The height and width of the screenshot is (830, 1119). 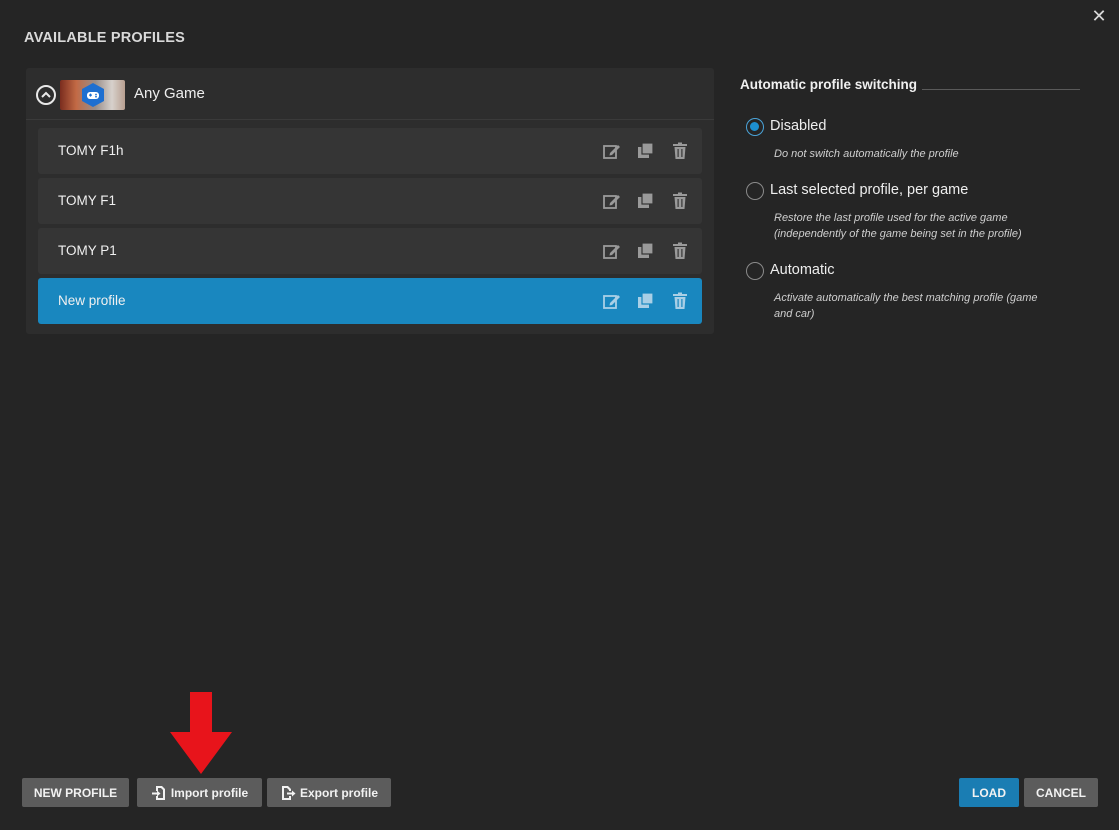 I want to click on profile-name: TOMY F1, so click(x=87, y=200).